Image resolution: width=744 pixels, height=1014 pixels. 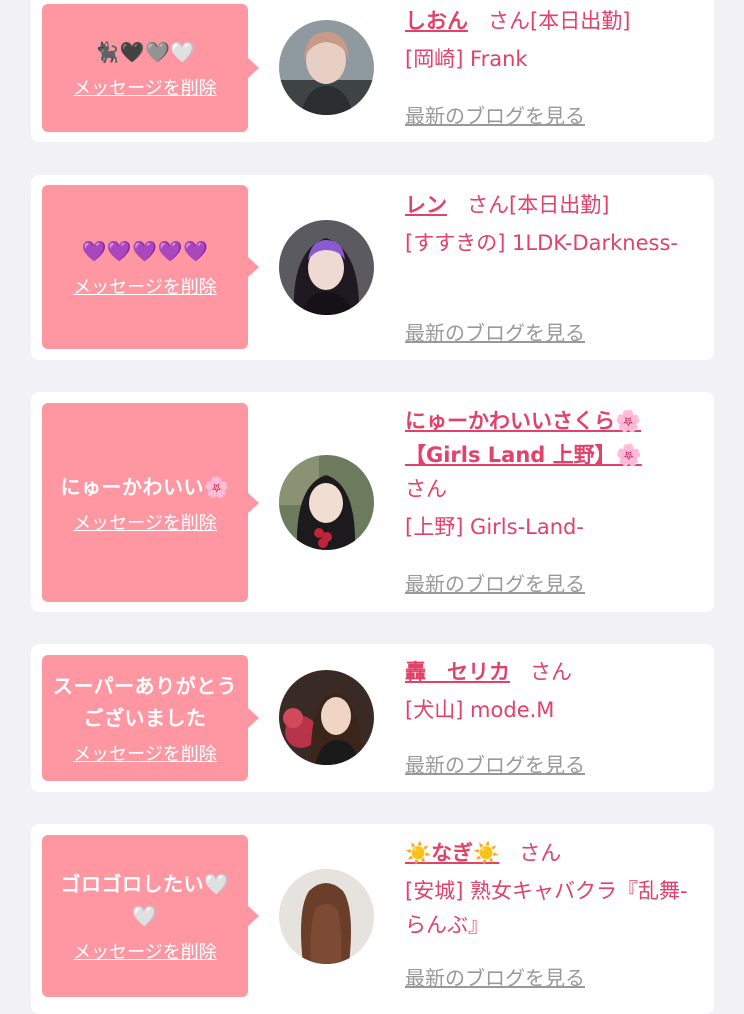 What do you see at coordinates (480, 710) in the screenshot?
I see `shop-label: [犬山] mode.M` at bounding box center [480, 710].